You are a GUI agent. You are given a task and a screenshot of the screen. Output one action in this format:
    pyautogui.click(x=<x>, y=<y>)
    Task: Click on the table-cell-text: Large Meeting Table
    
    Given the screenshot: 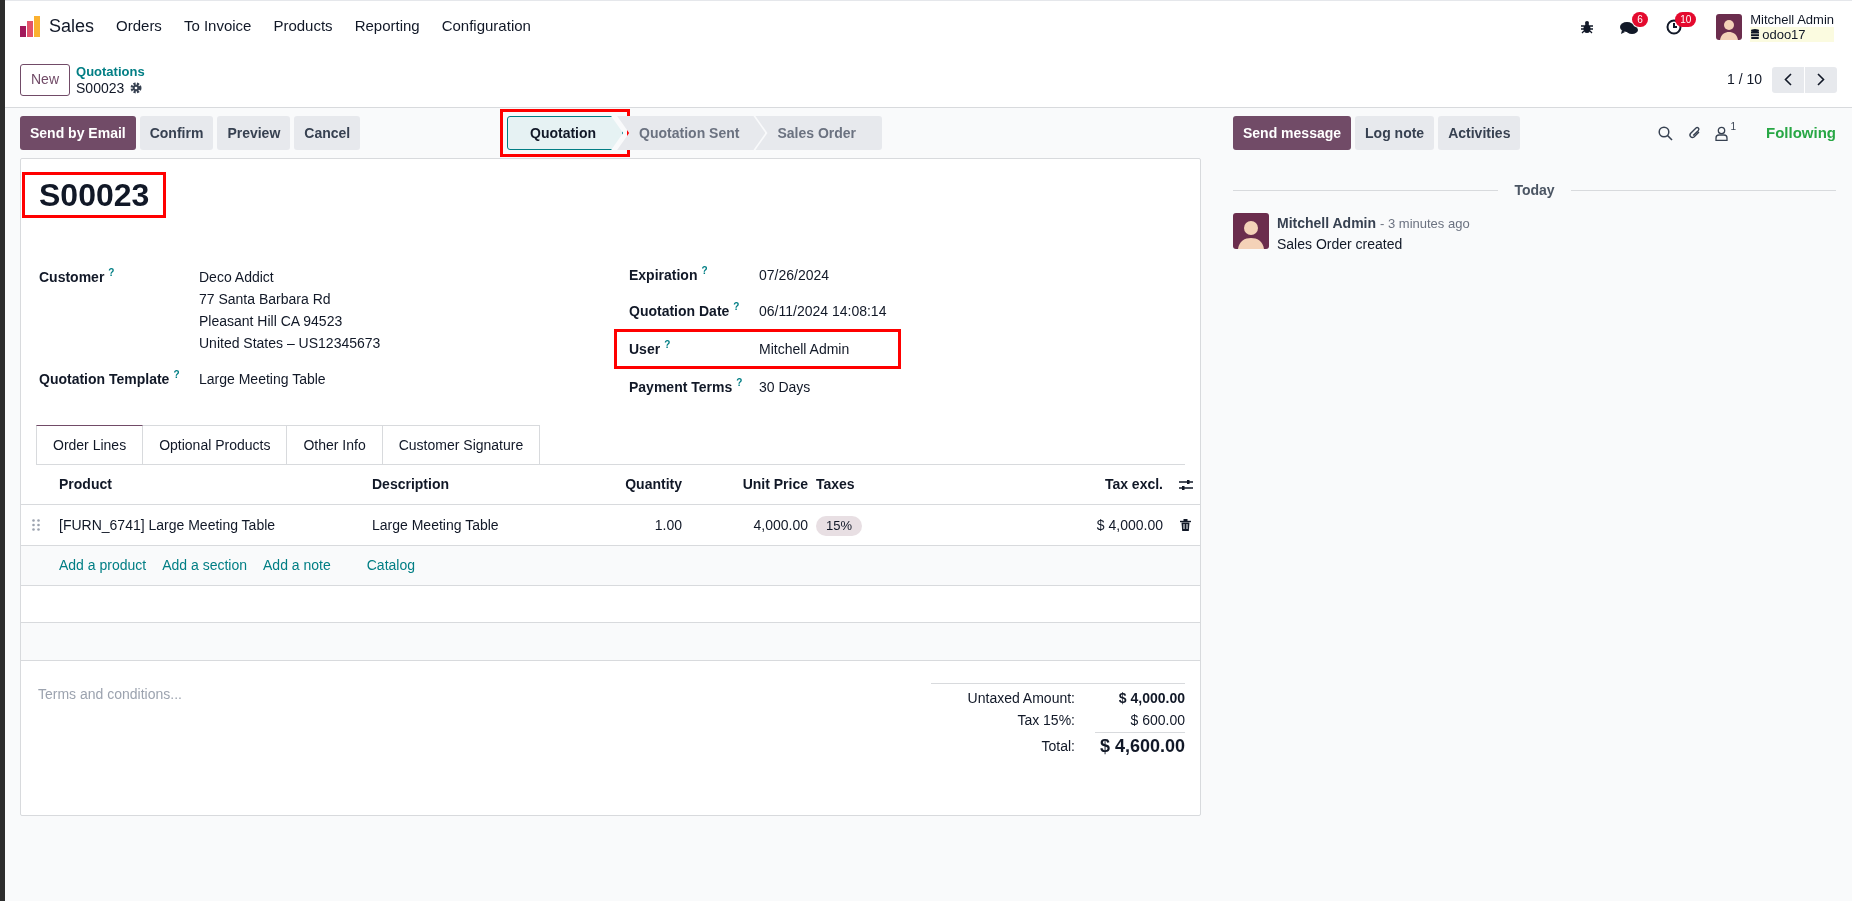 What is the action you would take?
    pyautogui.click(x=435, y=525)
    